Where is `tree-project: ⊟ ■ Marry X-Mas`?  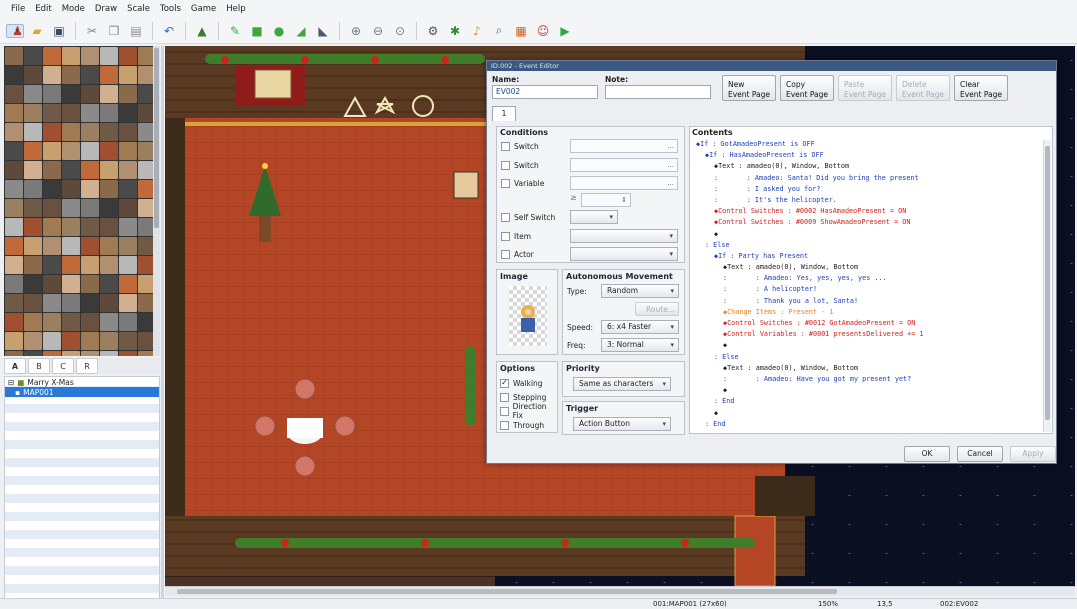 tree-project: ⊟ ■ Marry X-Mas is located at coordinates (82, 382).